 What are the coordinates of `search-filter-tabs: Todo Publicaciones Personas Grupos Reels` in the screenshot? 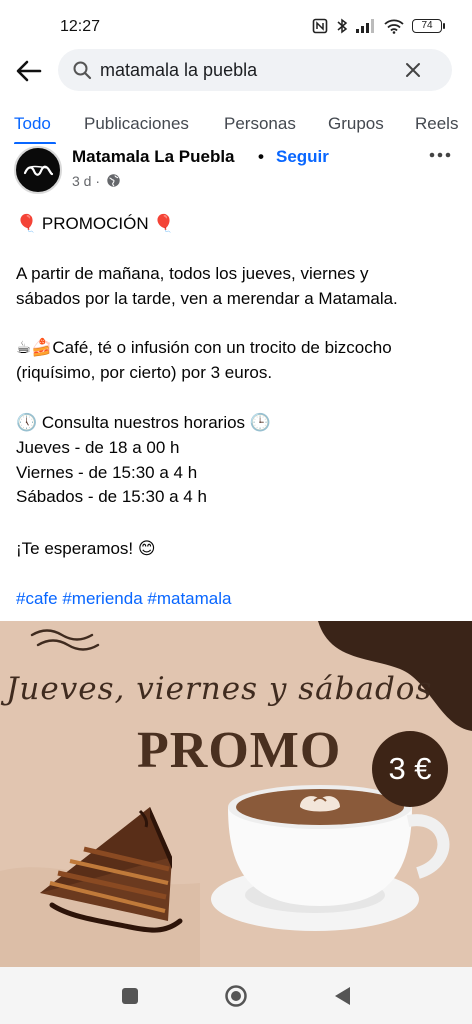 It's located at (236, 124).